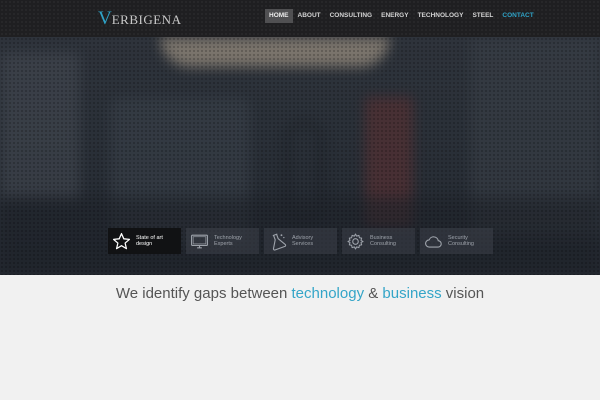  I want to click on logo-text: ERBIGENA, so click(146, 19).